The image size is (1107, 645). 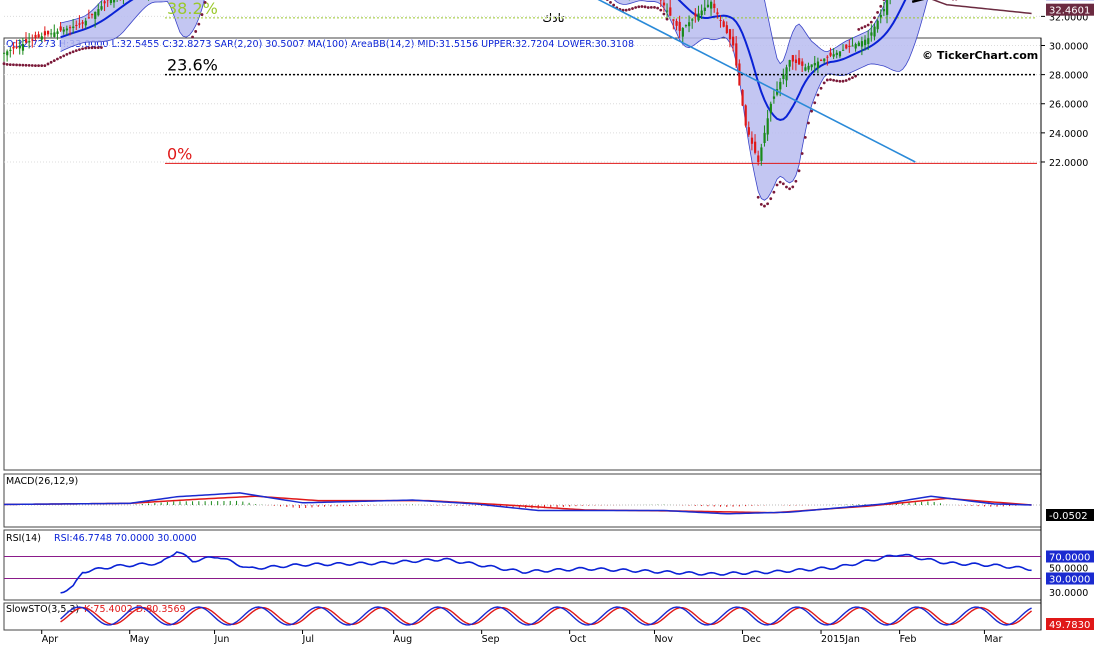 What do you see at coordinates (1068, 105) in the screenshot?
I see `y-tick-label: 26.0000` at bounding box center [1068, 105].